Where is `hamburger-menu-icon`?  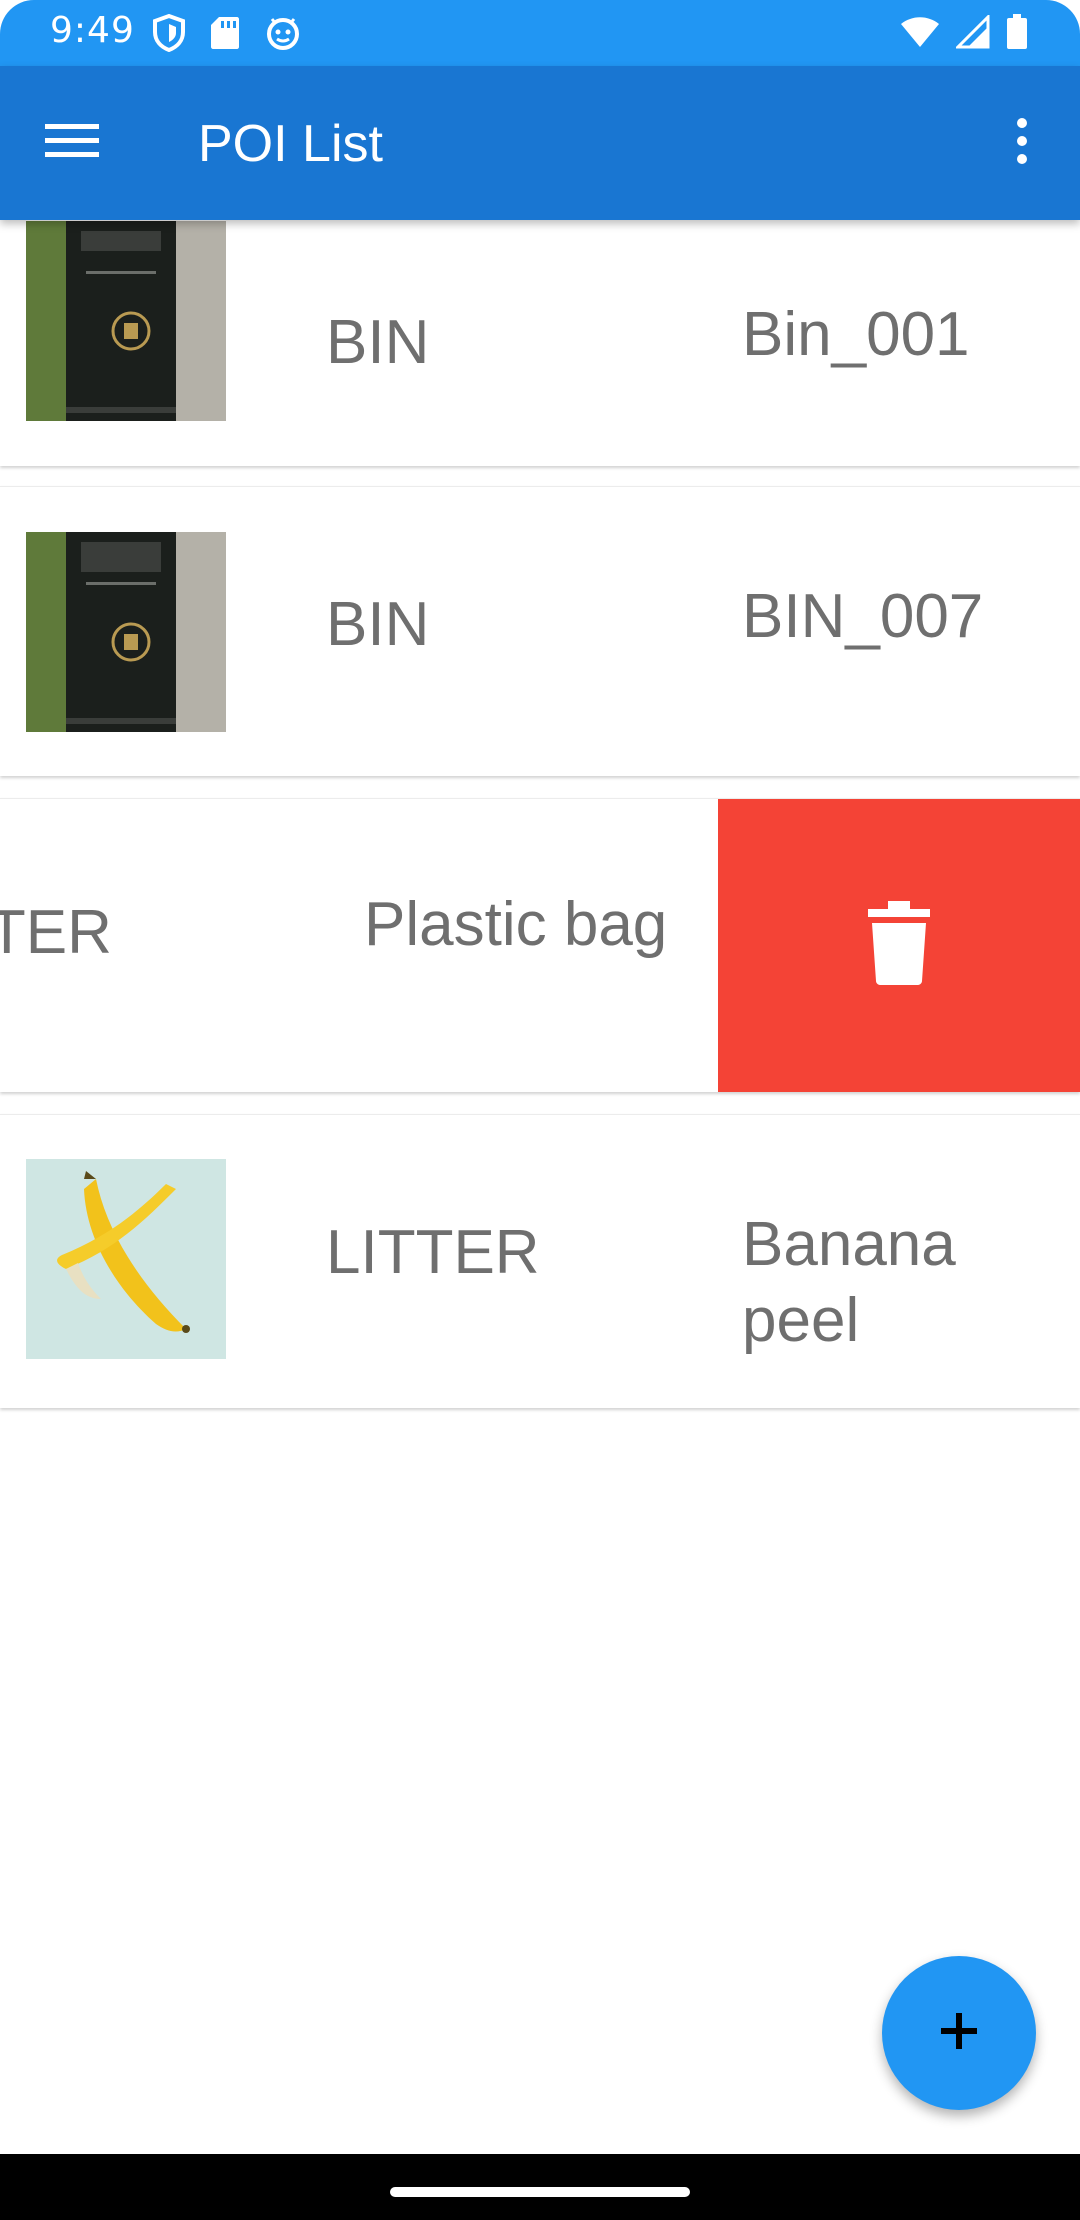
hamburger-menu-icon is located at coordinates (72, 143).